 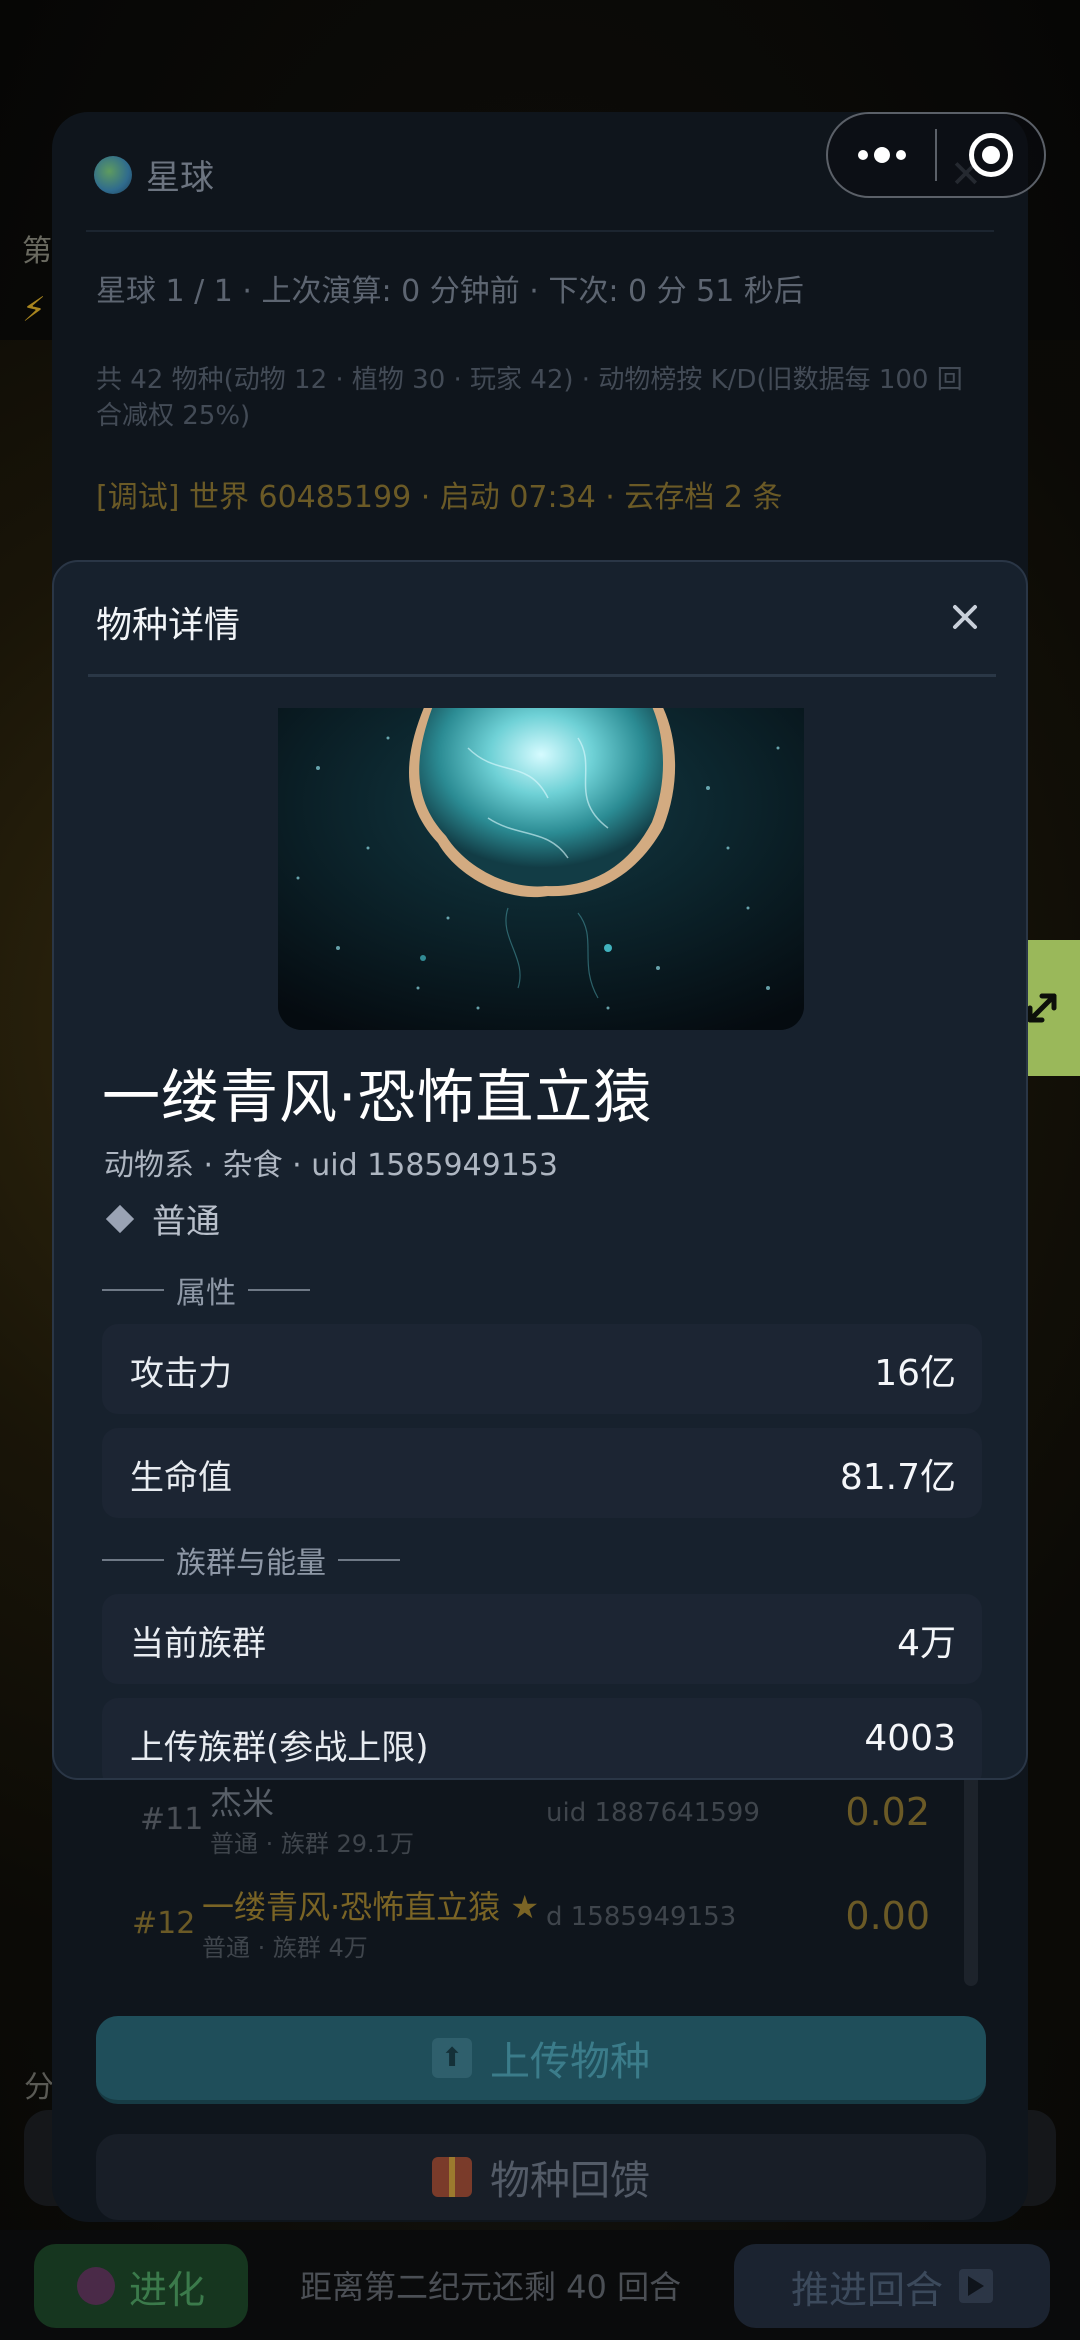 I want to click on stat-row-current-population: 当前族群 4万, so click(x=542, y=1639).